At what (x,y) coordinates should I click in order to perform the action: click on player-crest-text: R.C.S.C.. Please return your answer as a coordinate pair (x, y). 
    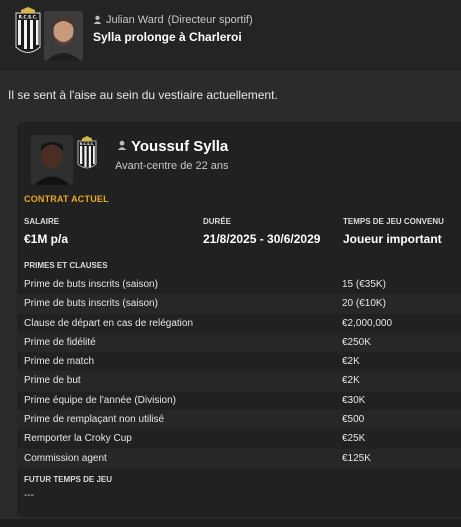
    Looking at the image, I should click on (87, 144).